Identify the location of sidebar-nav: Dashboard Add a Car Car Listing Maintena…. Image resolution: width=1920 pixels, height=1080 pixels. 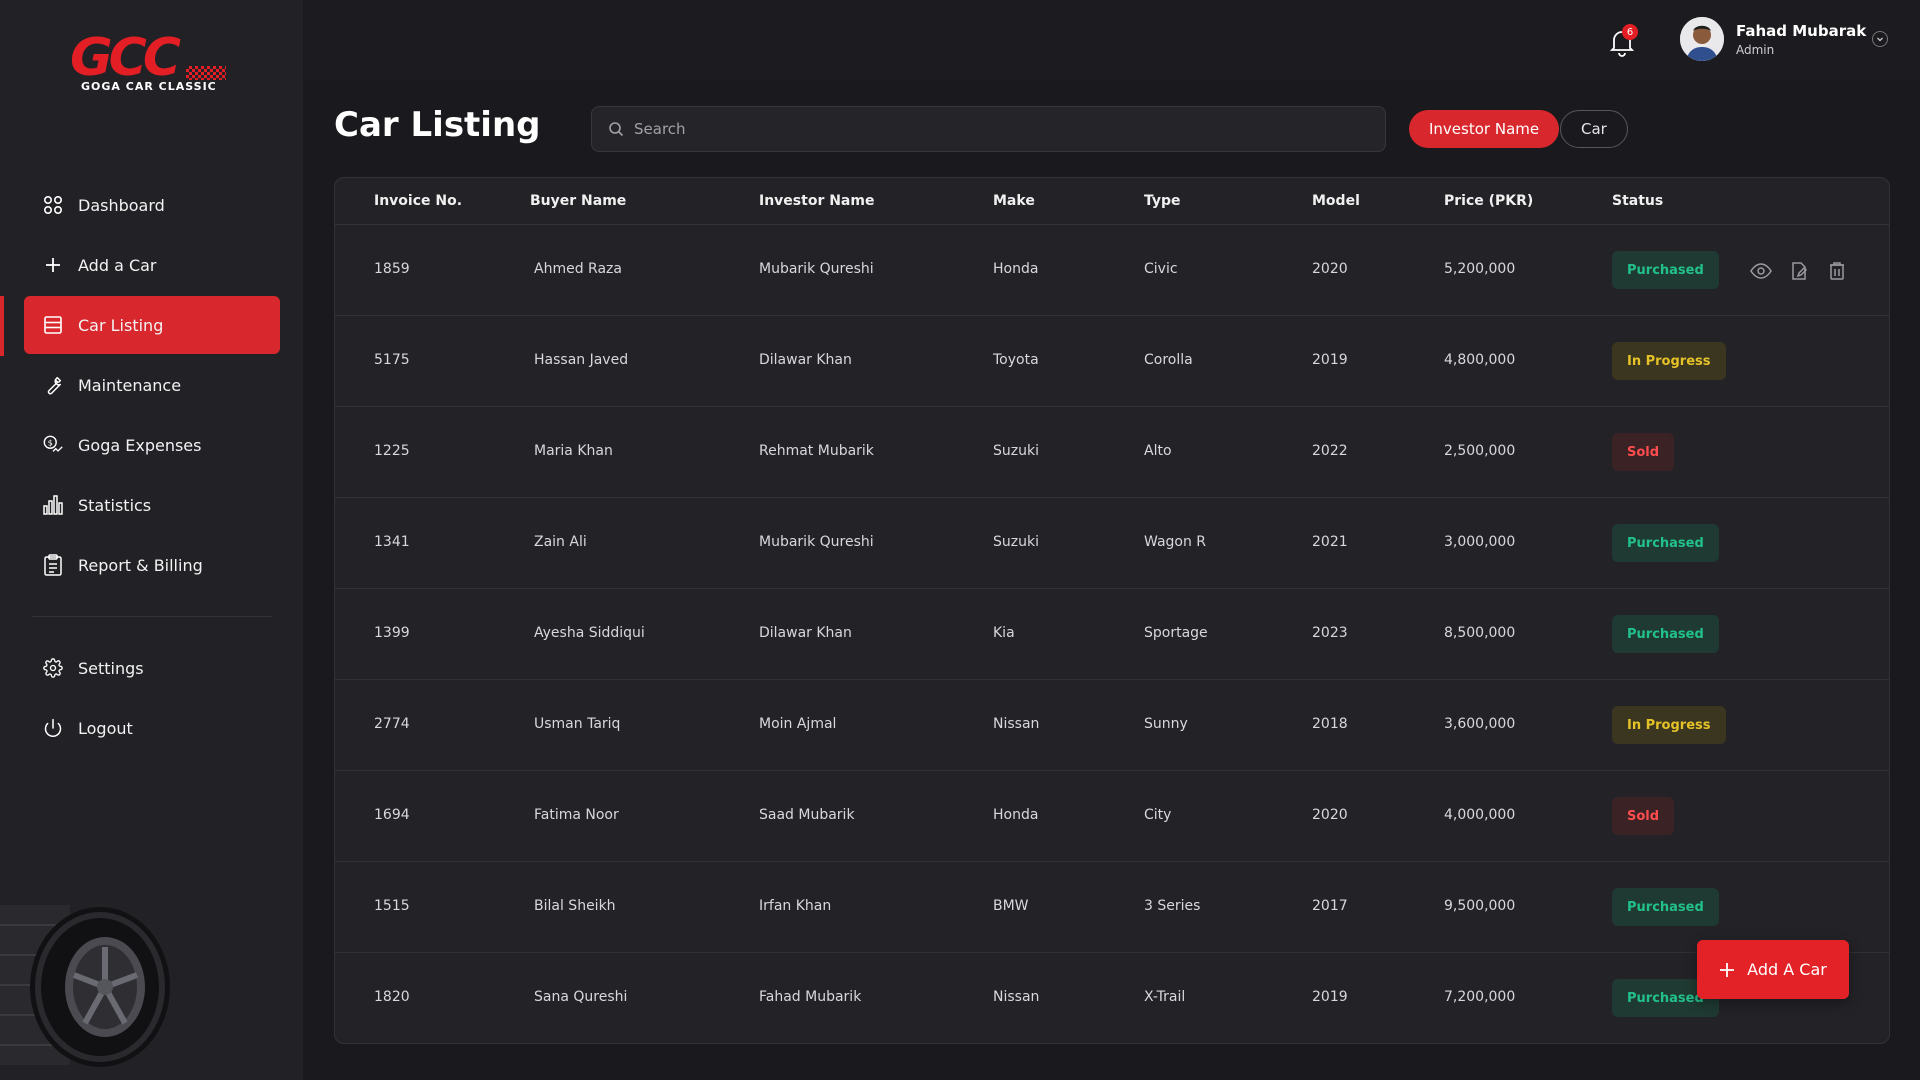
(152, 467).